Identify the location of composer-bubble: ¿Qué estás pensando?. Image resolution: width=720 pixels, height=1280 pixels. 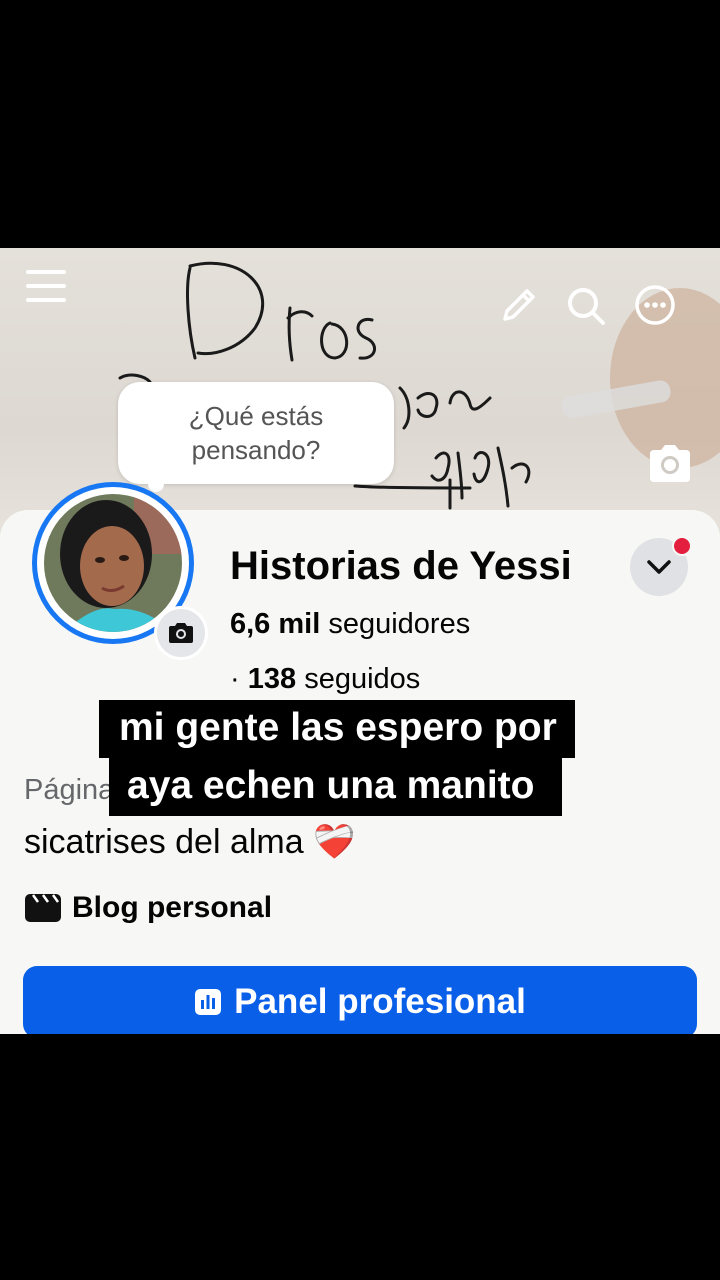
(256, 433).